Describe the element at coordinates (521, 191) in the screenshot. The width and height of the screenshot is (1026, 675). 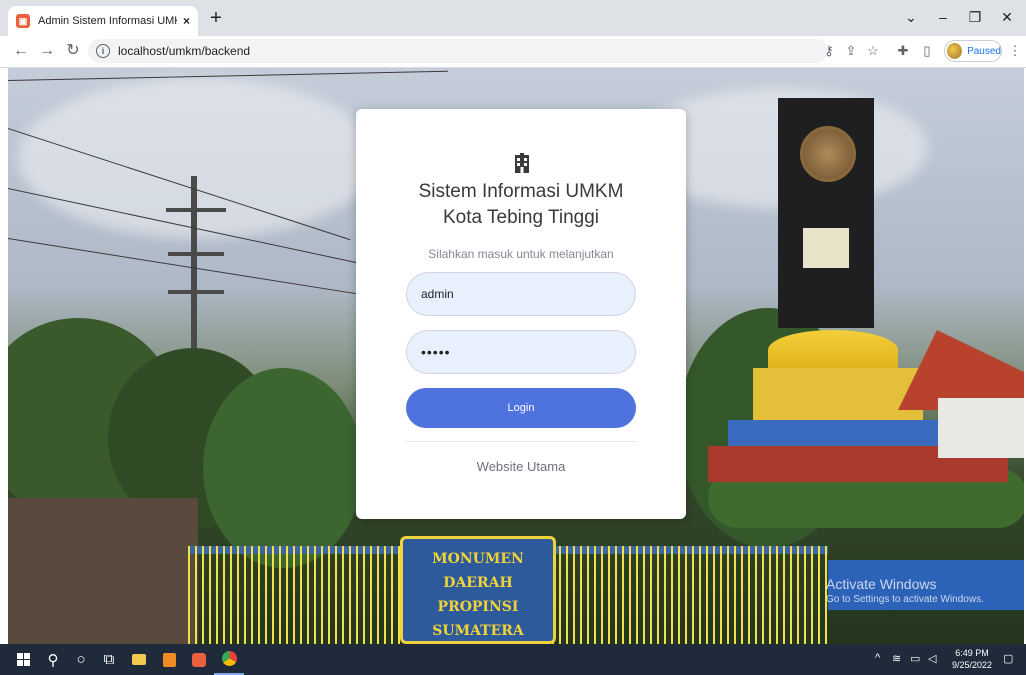
I see `app-title-line1: Sistem Informasi UMKM` at that location.